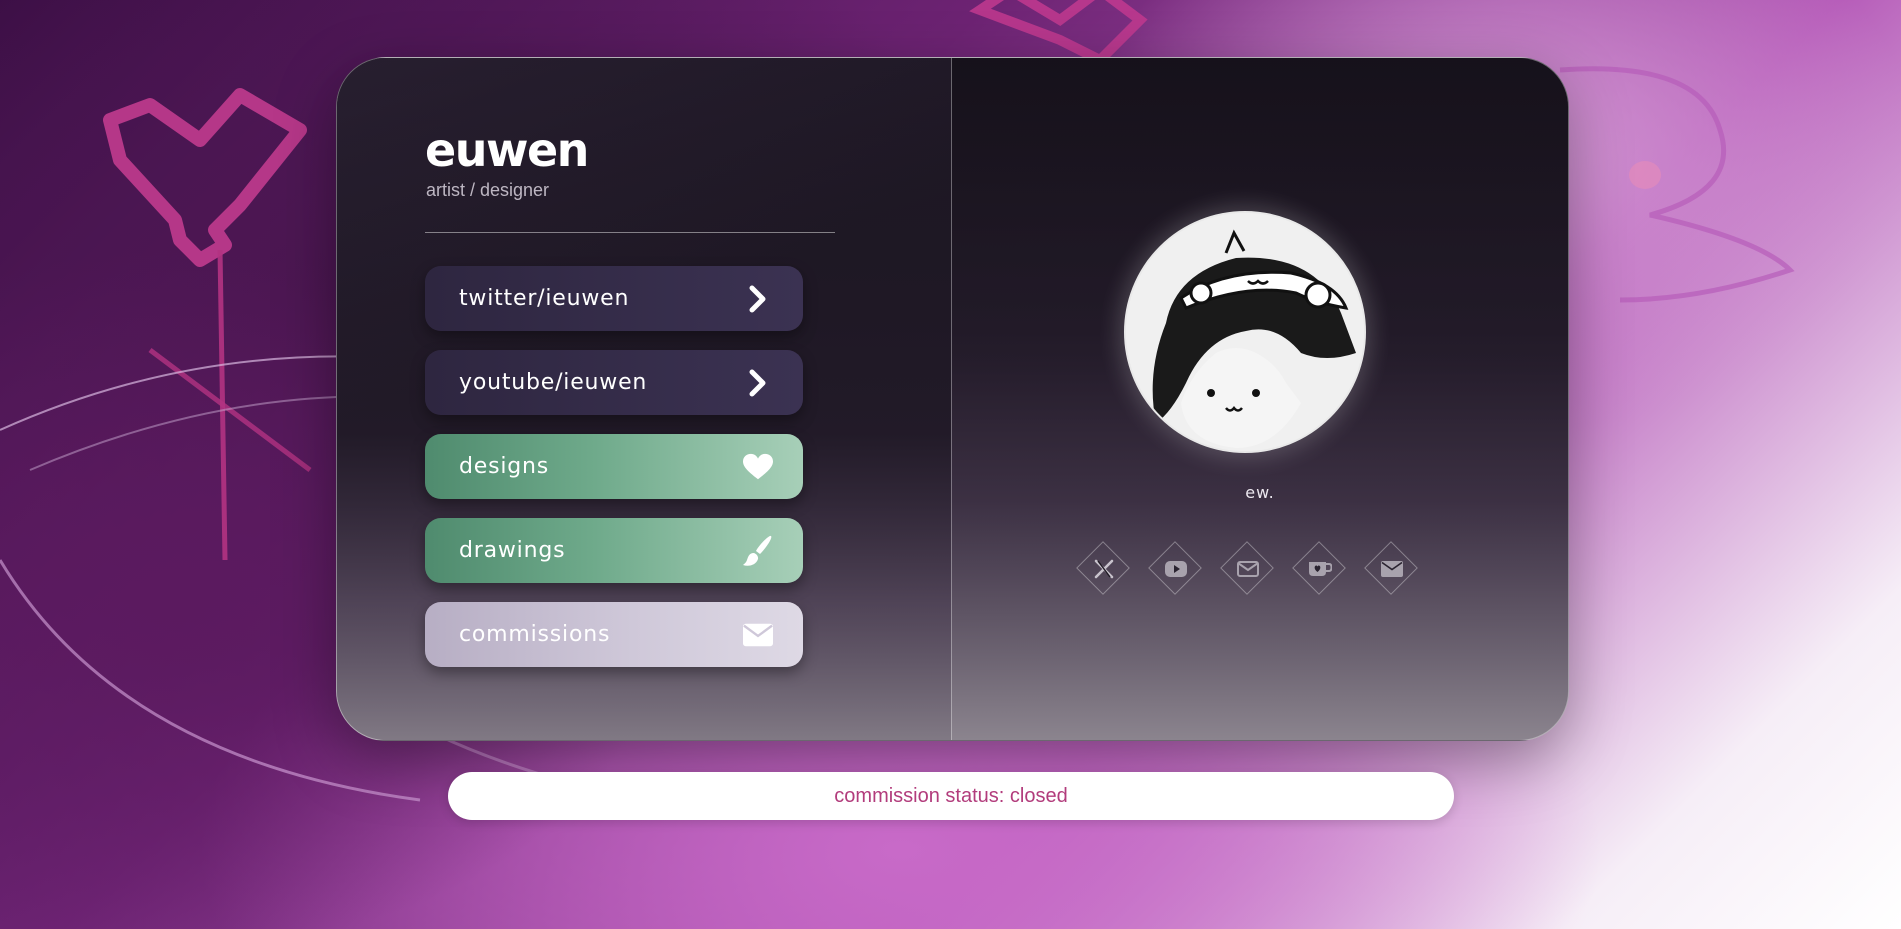  I want to click on page-title: euwen, so click(507, 150).